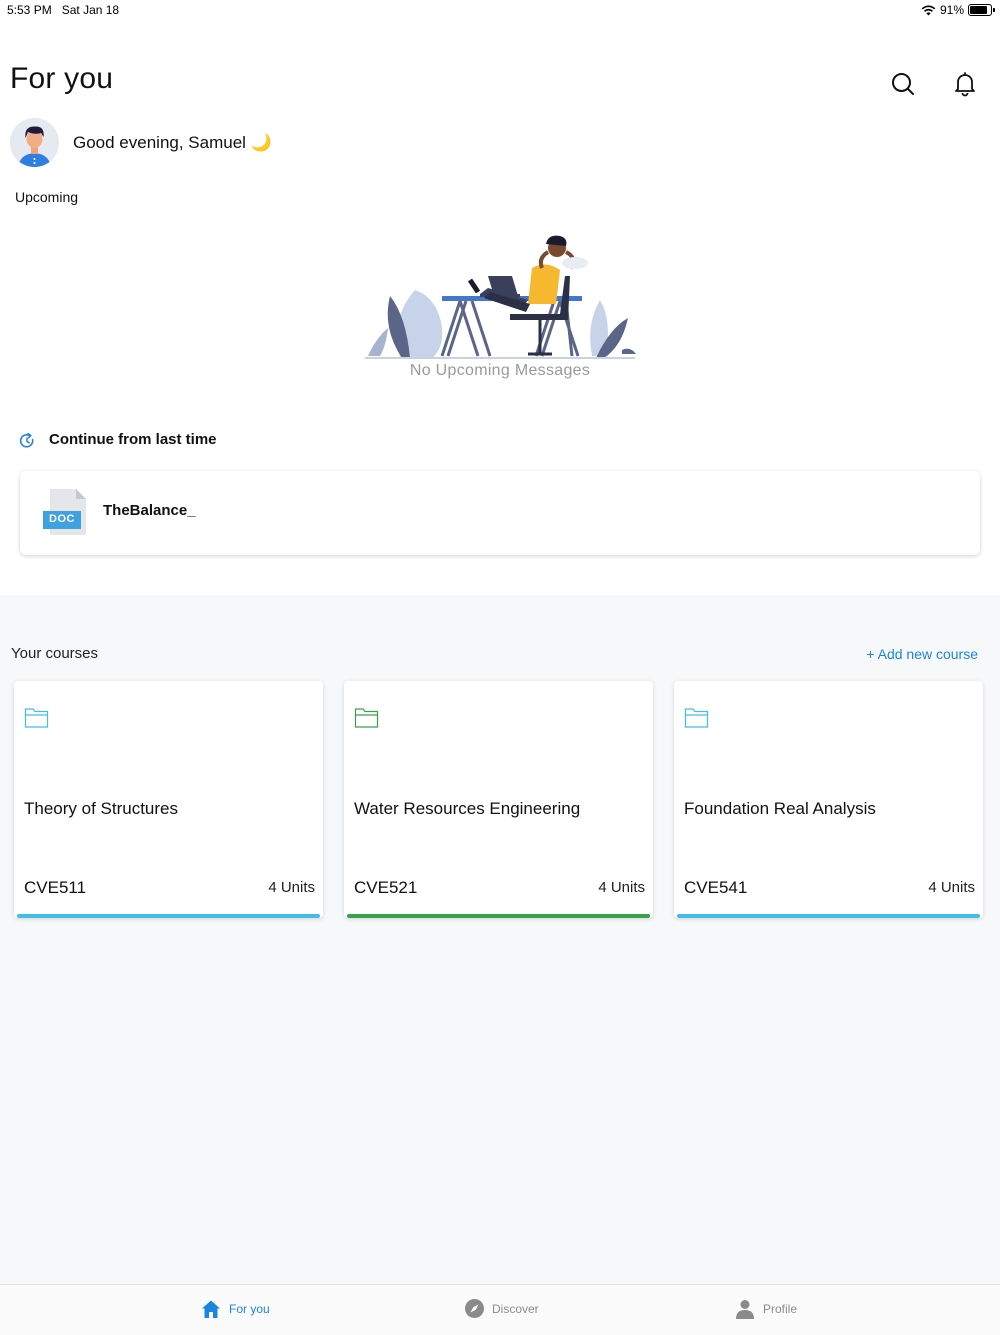 Image resolution: width=1000 pixels, height=1335 pixels. What do you see at coordinates (474, 1308) in the screenshot?
I see `compass-icon` at bounding box center [474, 1308].